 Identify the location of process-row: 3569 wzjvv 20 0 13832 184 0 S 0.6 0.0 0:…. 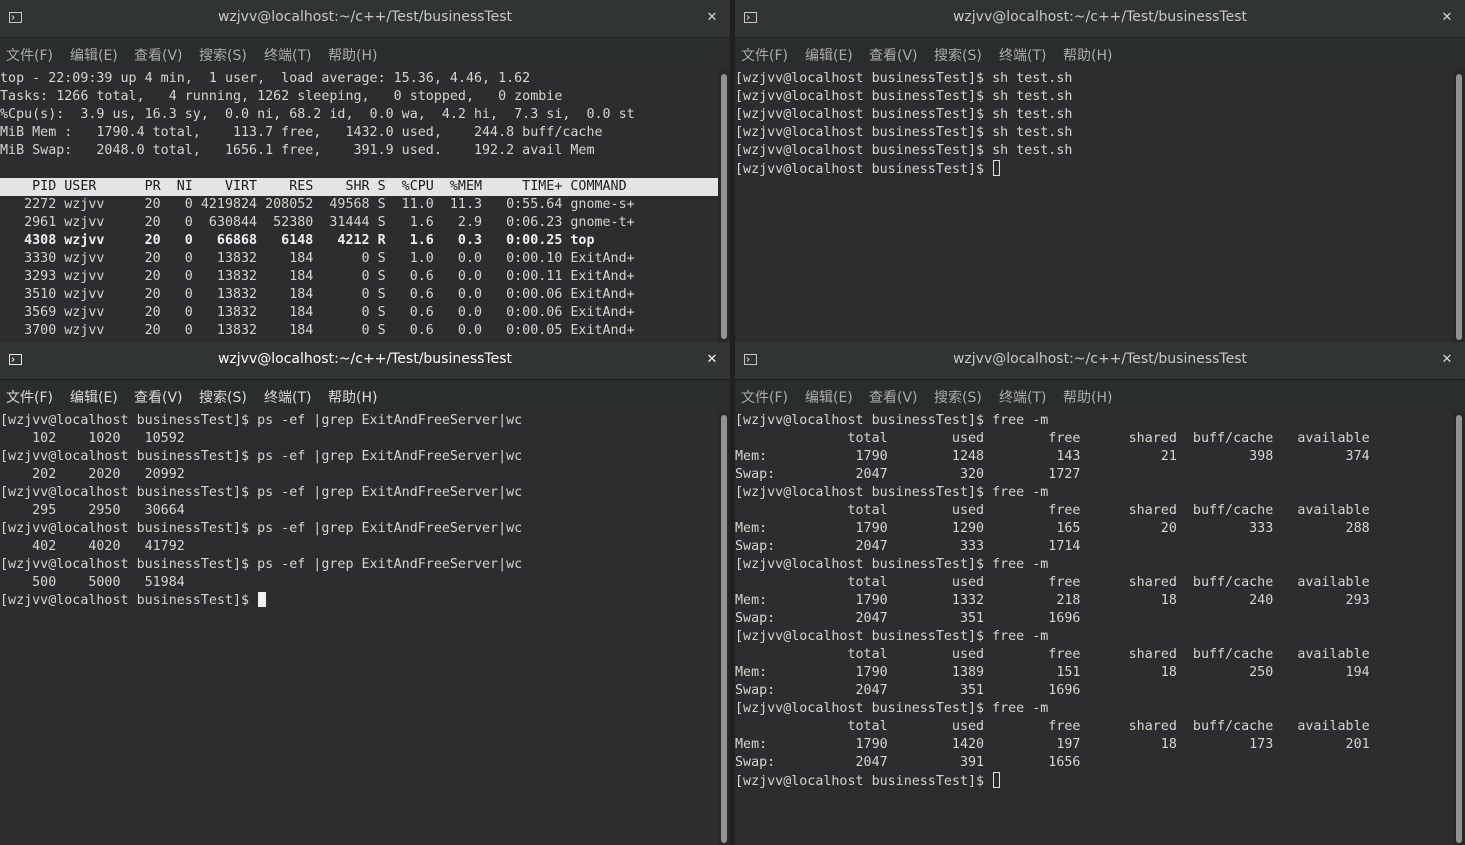
(317, 312).